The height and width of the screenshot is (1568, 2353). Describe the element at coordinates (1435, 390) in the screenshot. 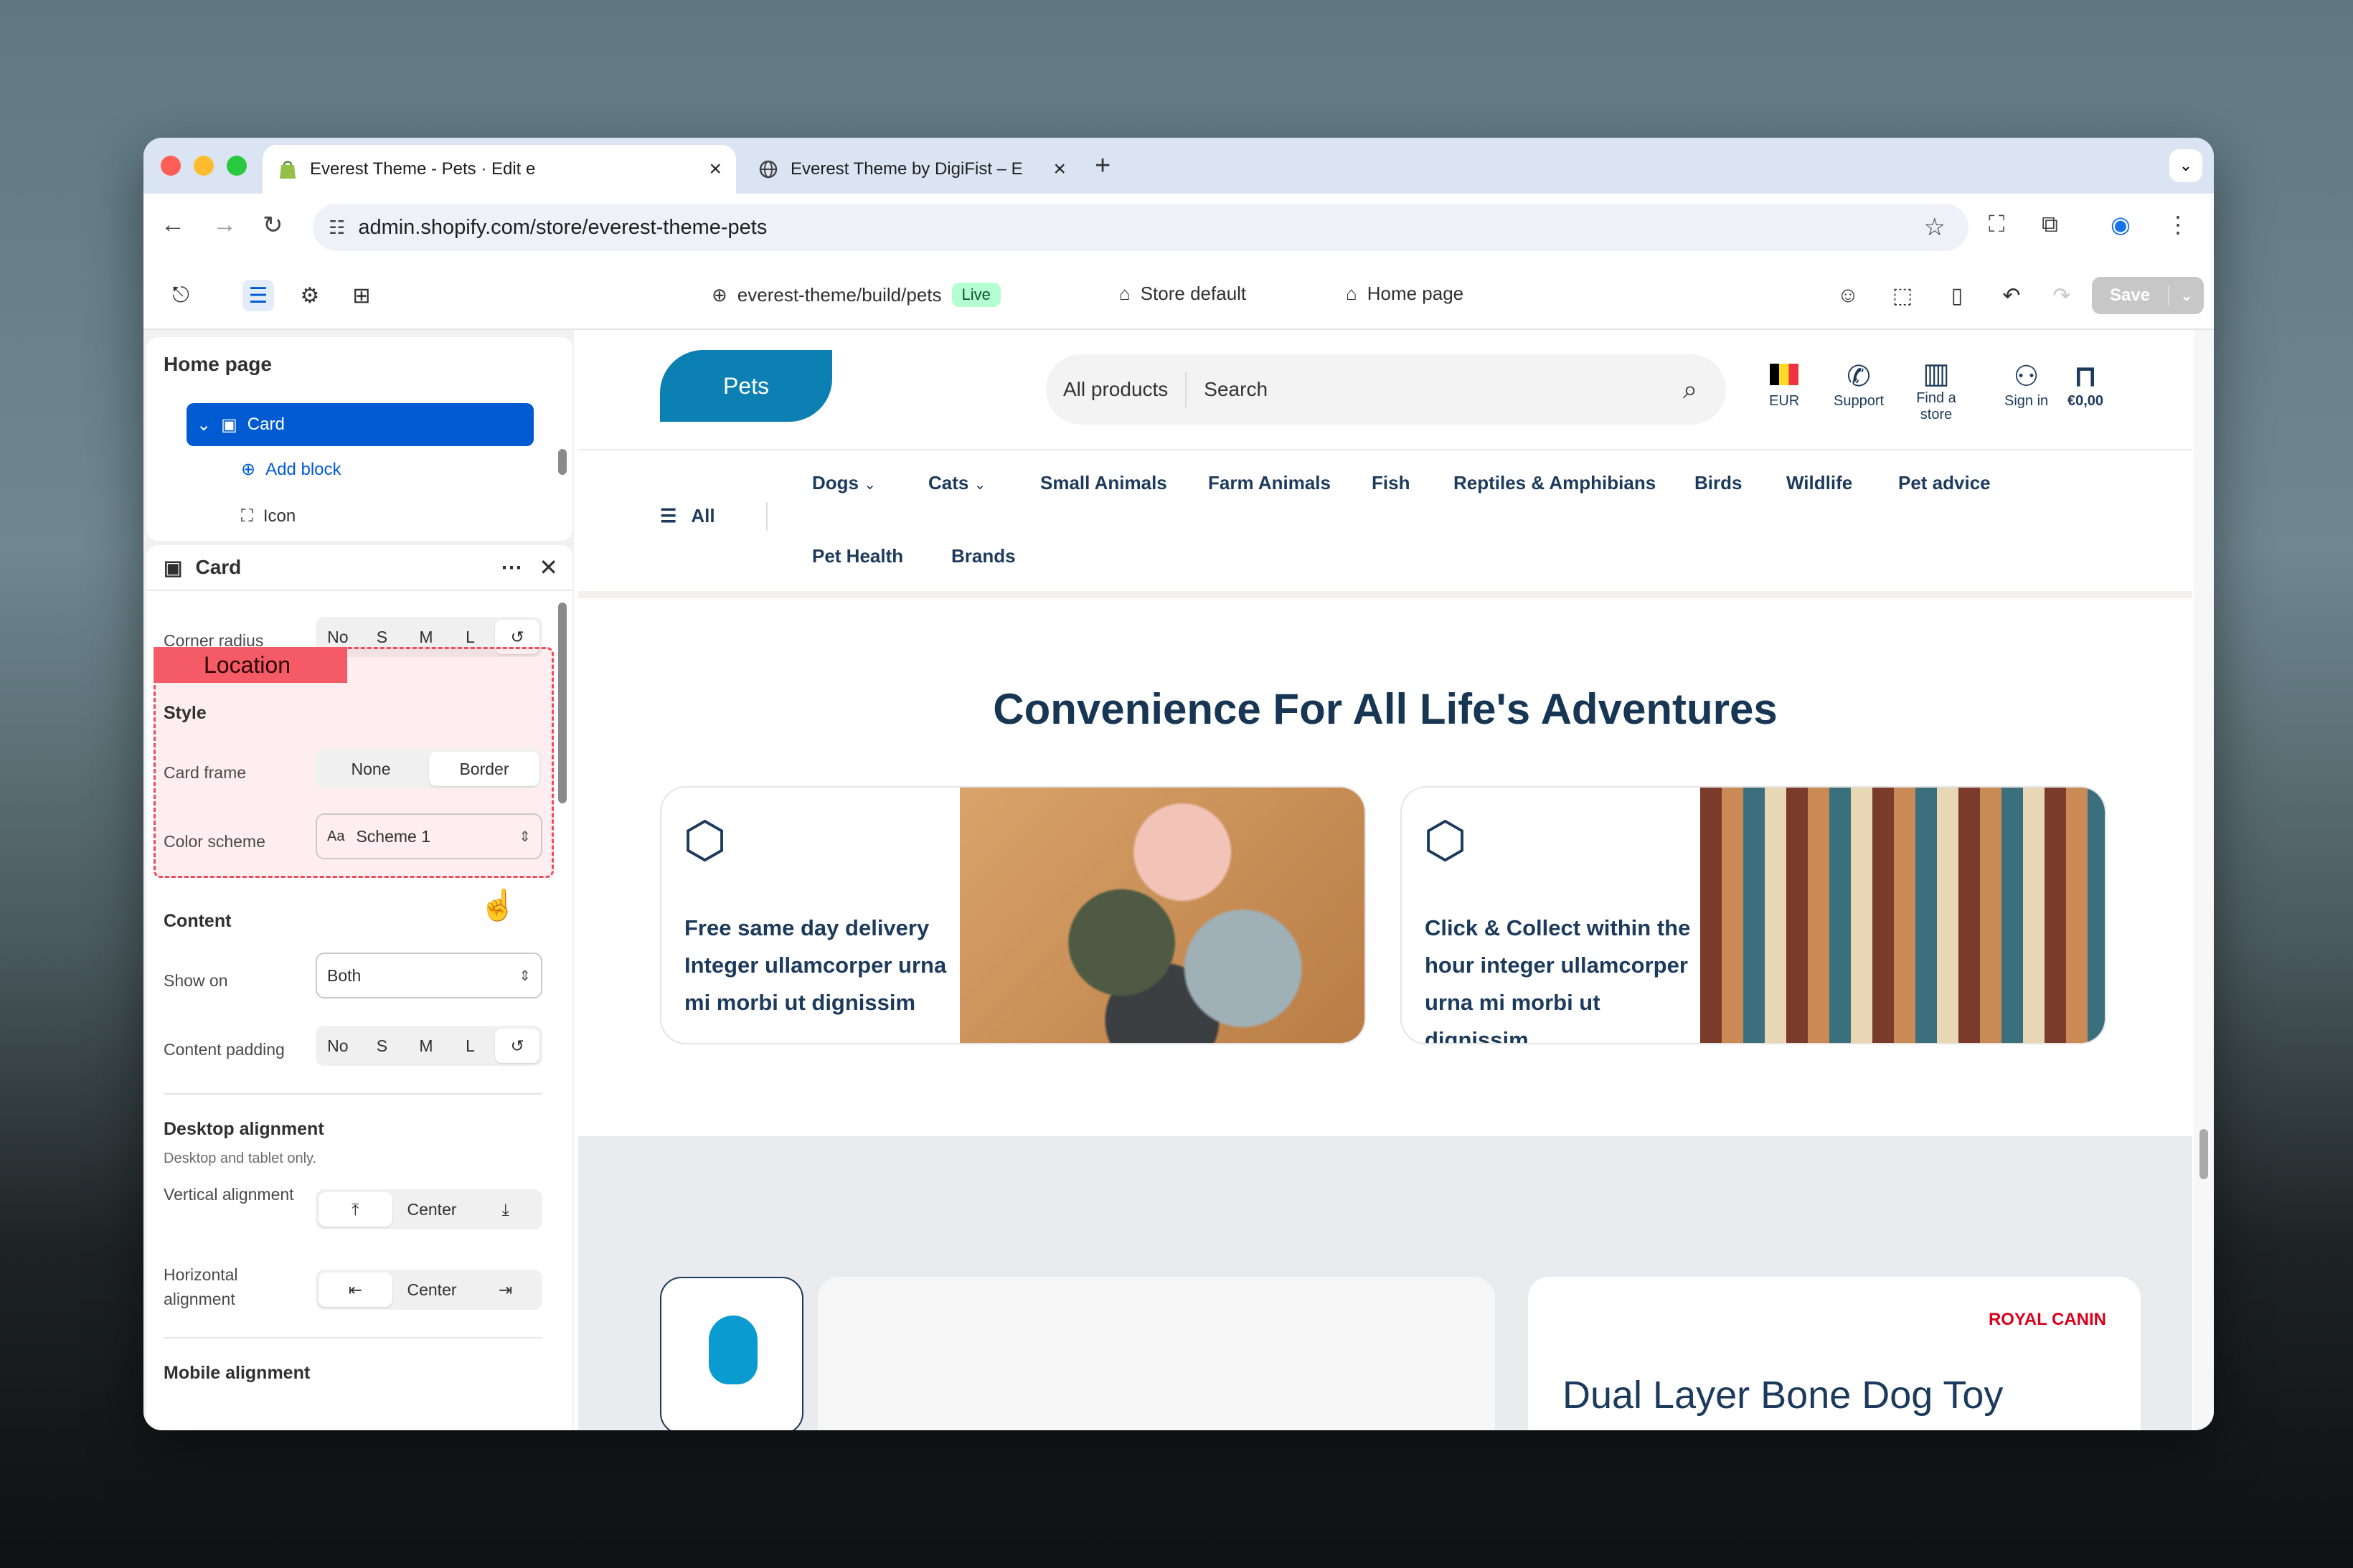

I see `search-input: Search` at that location.